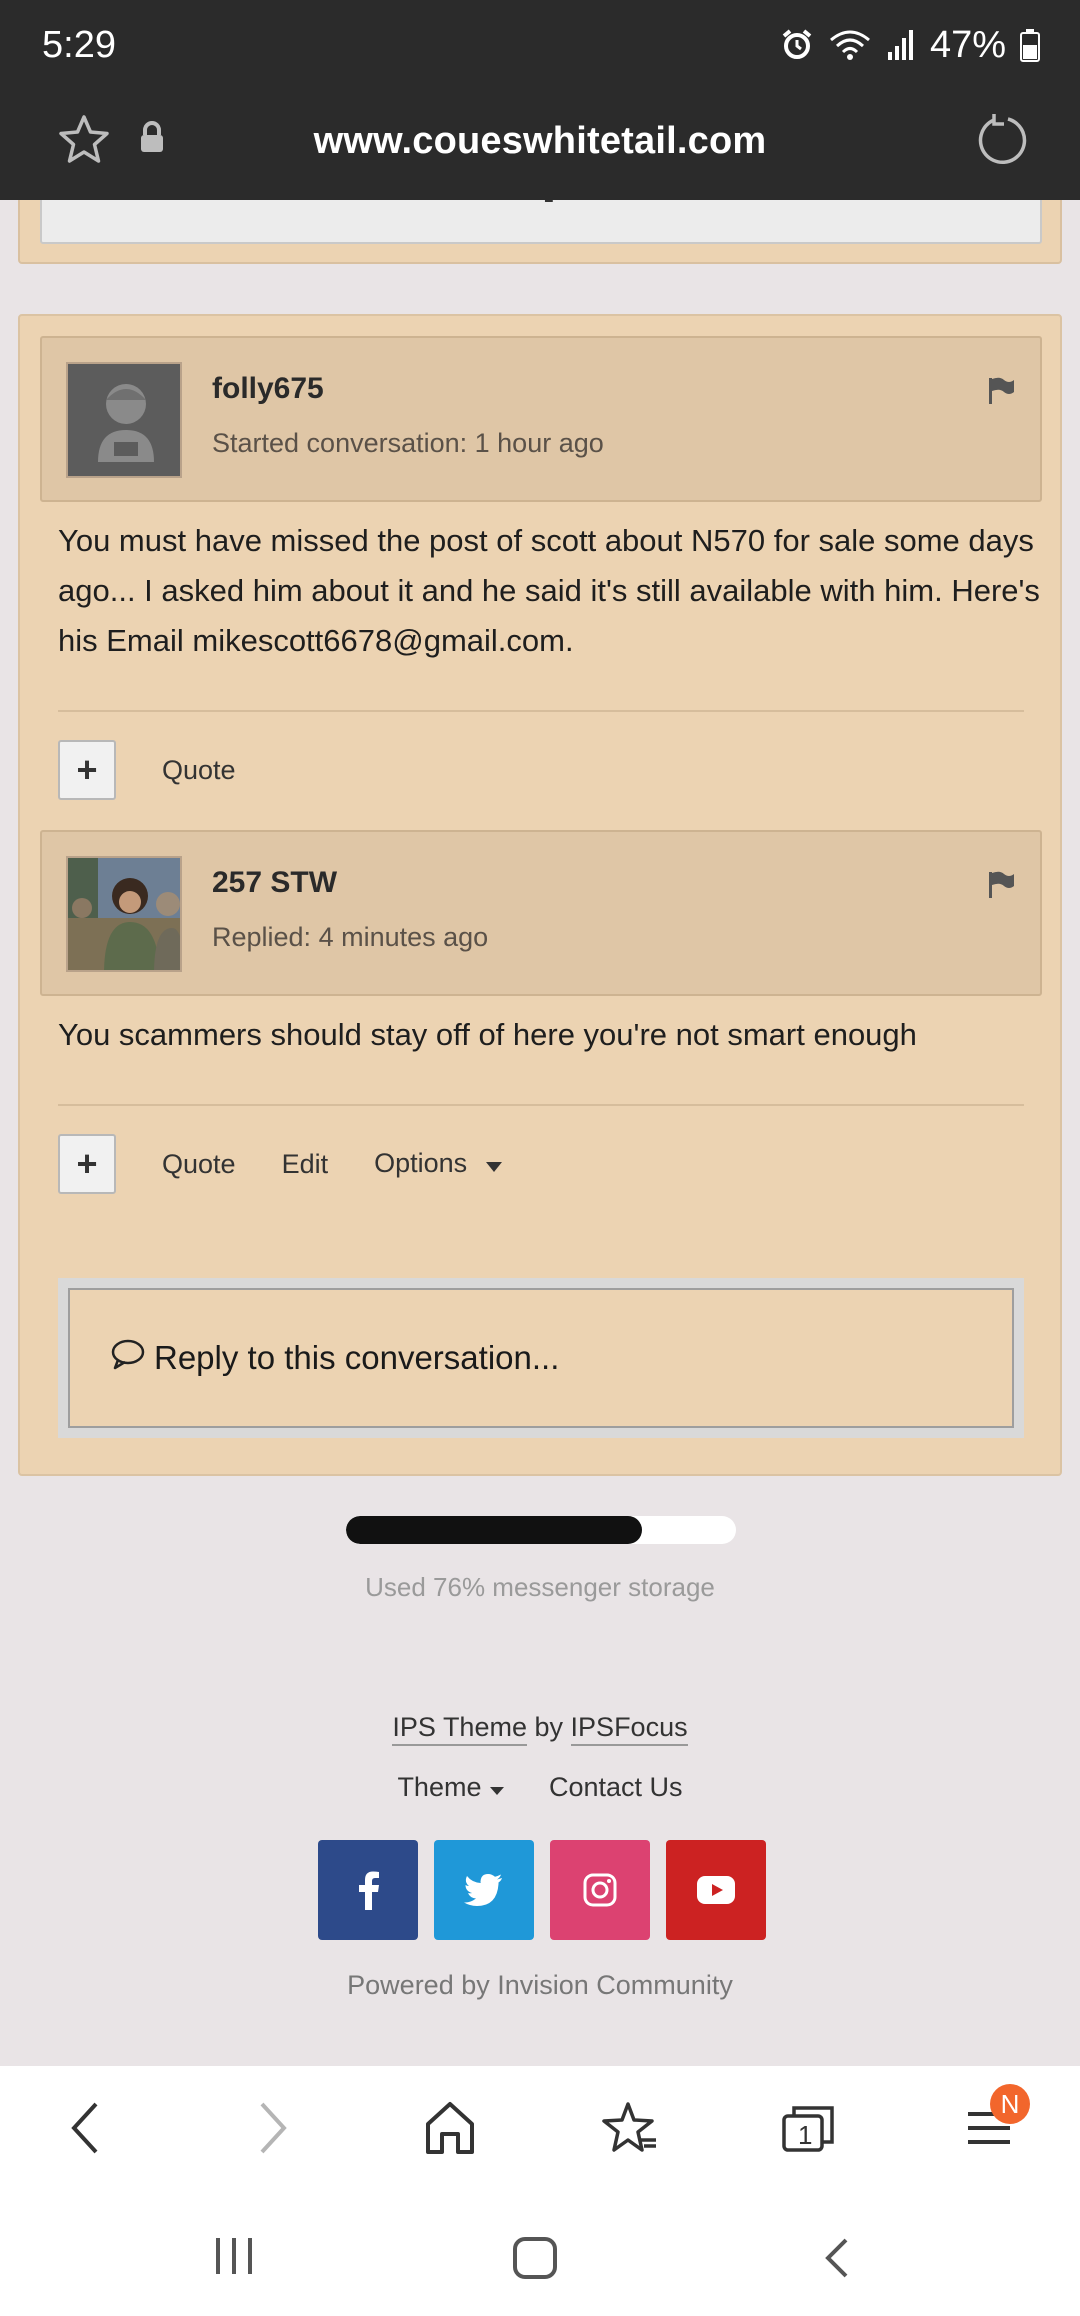 Image resolution: width=1080 pixels, height=2316 pixels. I want to click on back-icon, so click(86, 2130).